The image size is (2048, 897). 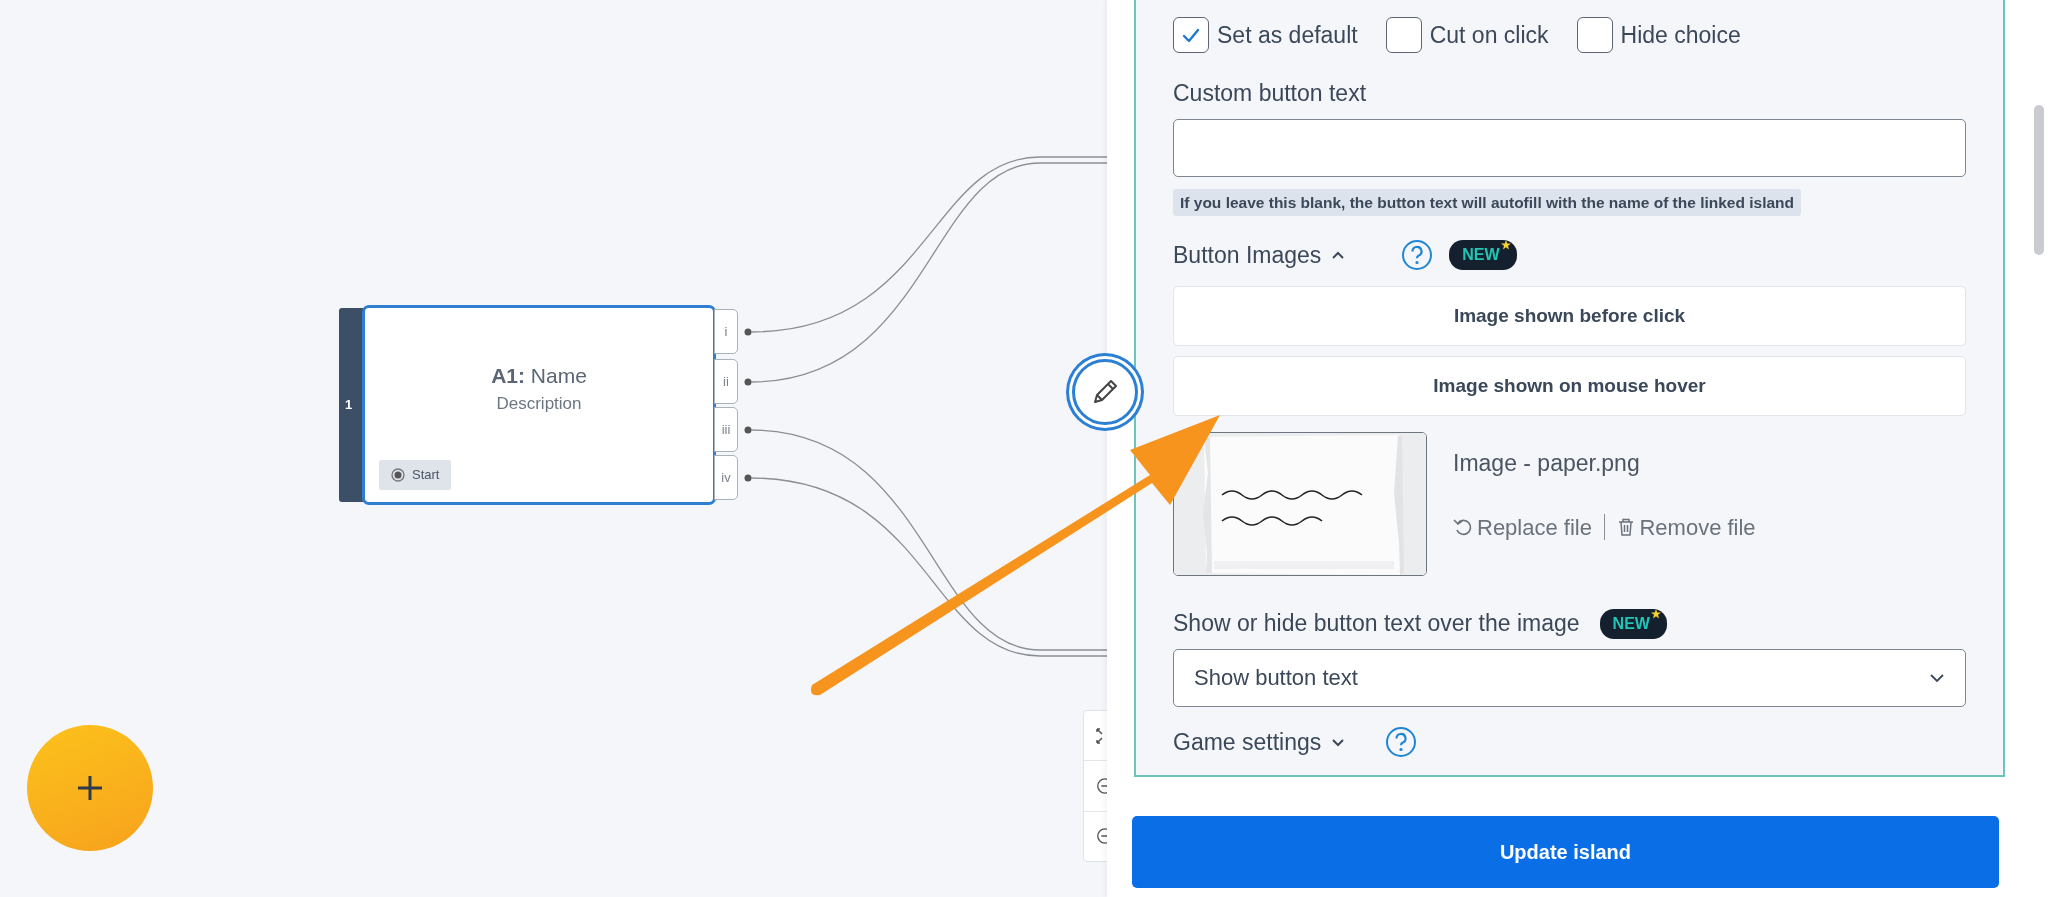 I want to click on chevron-down-icon, so click(x=1937, y=677).